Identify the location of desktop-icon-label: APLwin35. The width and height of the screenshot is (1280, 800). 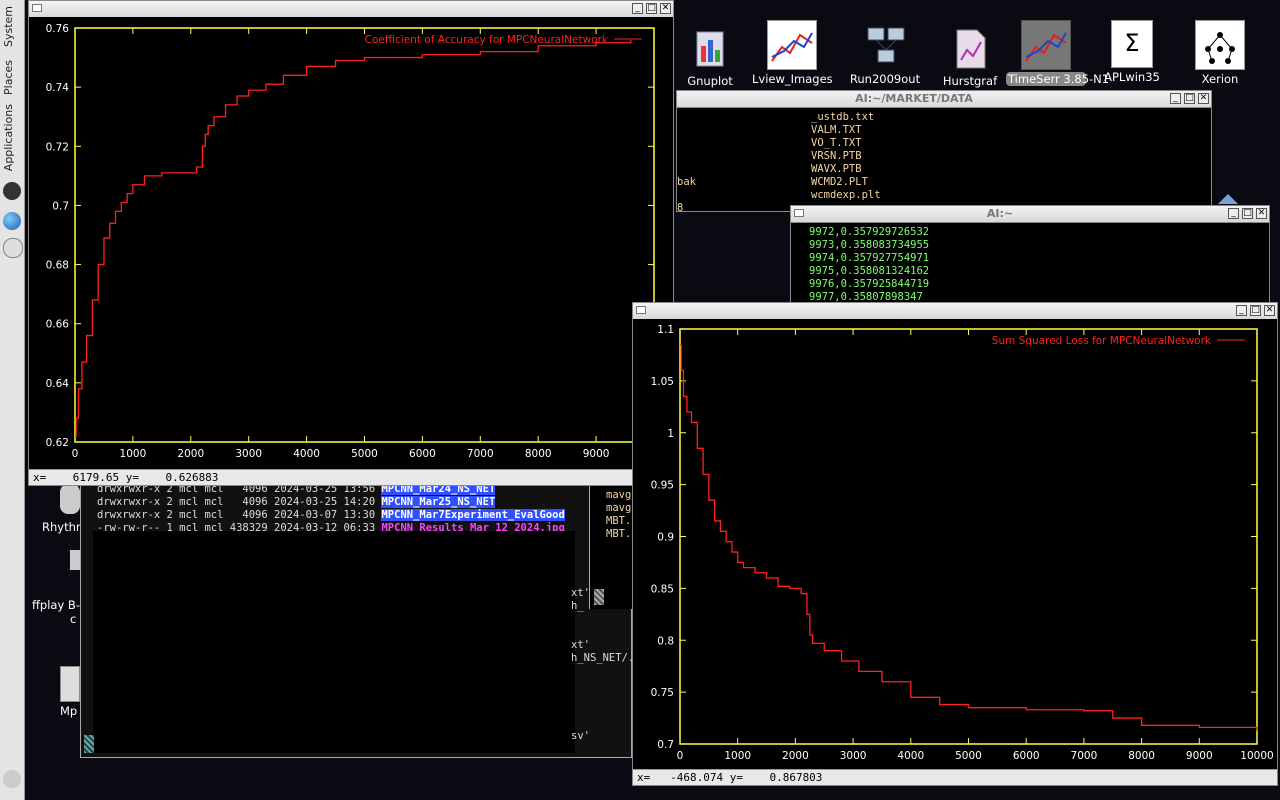
(1132, 77).